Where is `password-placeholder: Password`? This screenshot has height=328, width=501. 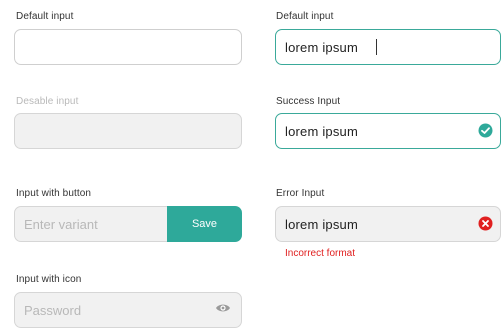 password-placeholder: Password is located at coordinates (53, 310).